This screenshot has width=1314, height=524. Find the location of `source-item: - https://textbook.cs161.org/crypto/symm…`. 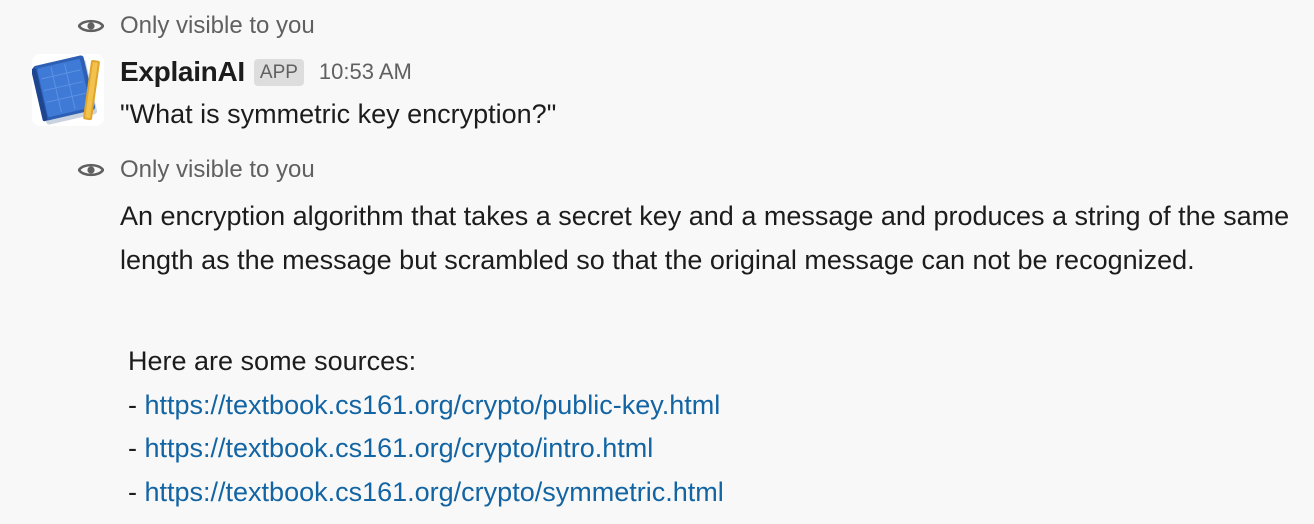

source-item: - https://textbook.cs161.org/crypto/symm… is located at coordinates (426, 493).